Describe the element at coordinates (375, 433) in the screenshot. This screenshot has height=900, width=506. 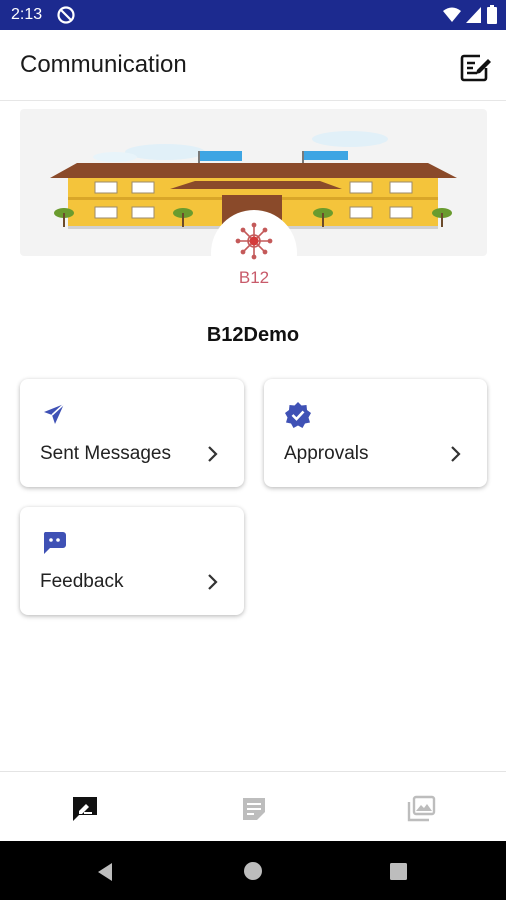
I see `approvals-card: Approvals` at that location.